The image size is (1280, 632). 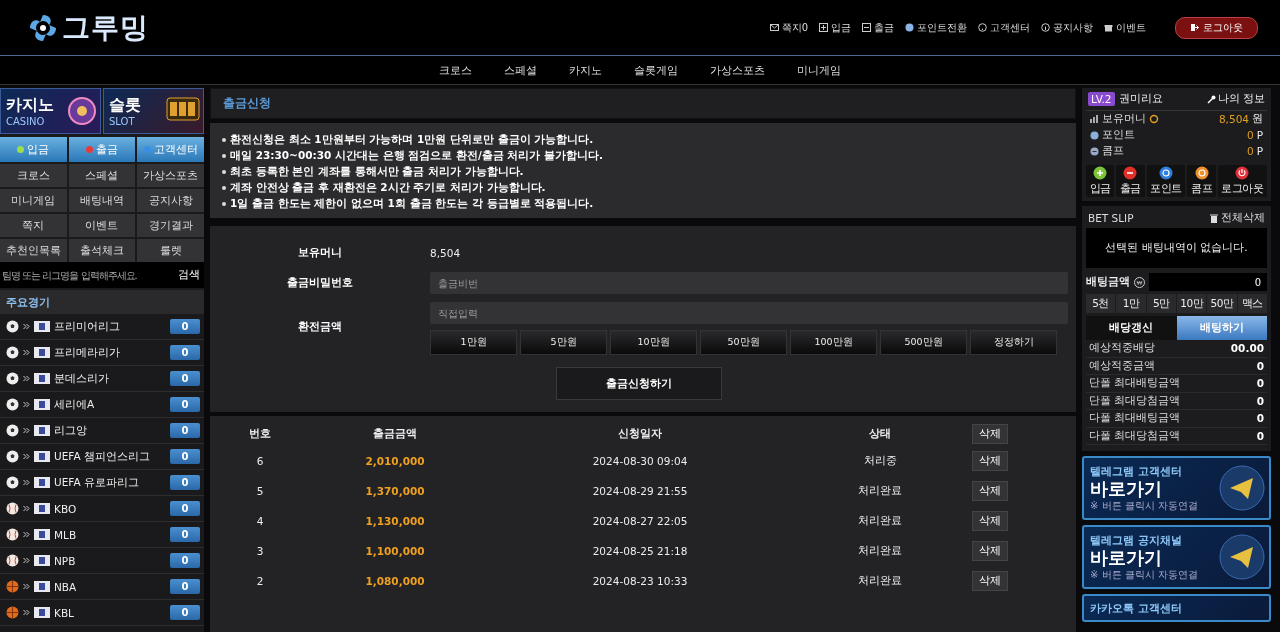 What do you see at coordinates (102, 457) in the screenshot?
I see `league-row: UEFA 챔피언스리그 0` at bounding box center [102, 457].